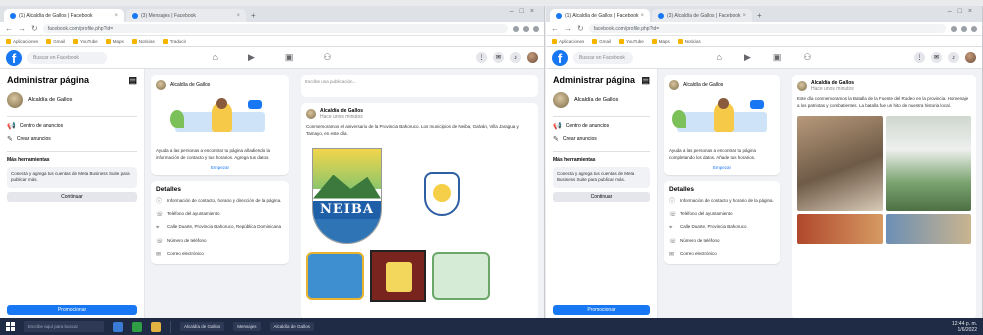  Describe the element at coordinates (347, 195) in the screenshot. I see `neiba-coat-of-arms: NEIBA` at that location.